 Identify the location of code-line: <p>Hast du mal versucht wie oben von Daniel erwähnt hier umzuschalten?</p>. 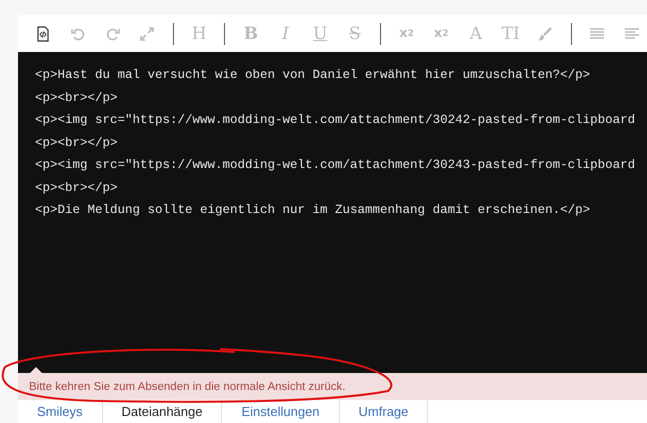
(313, 75).